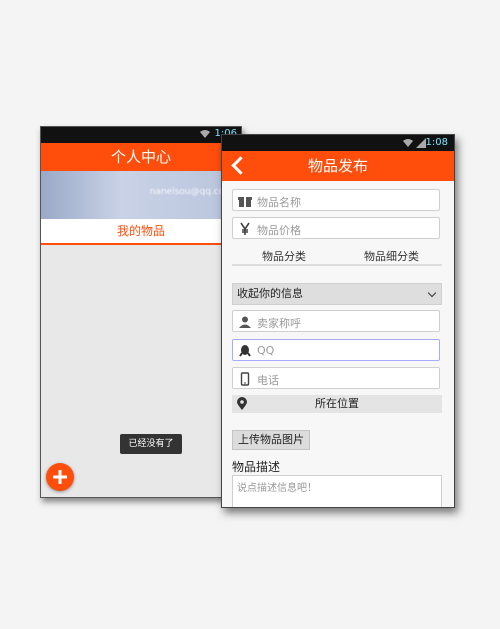  What do you see at coordinates (284, 256) in the screenshot?
I see `category-selector: 物品分类` at bounding box center [284, 256].